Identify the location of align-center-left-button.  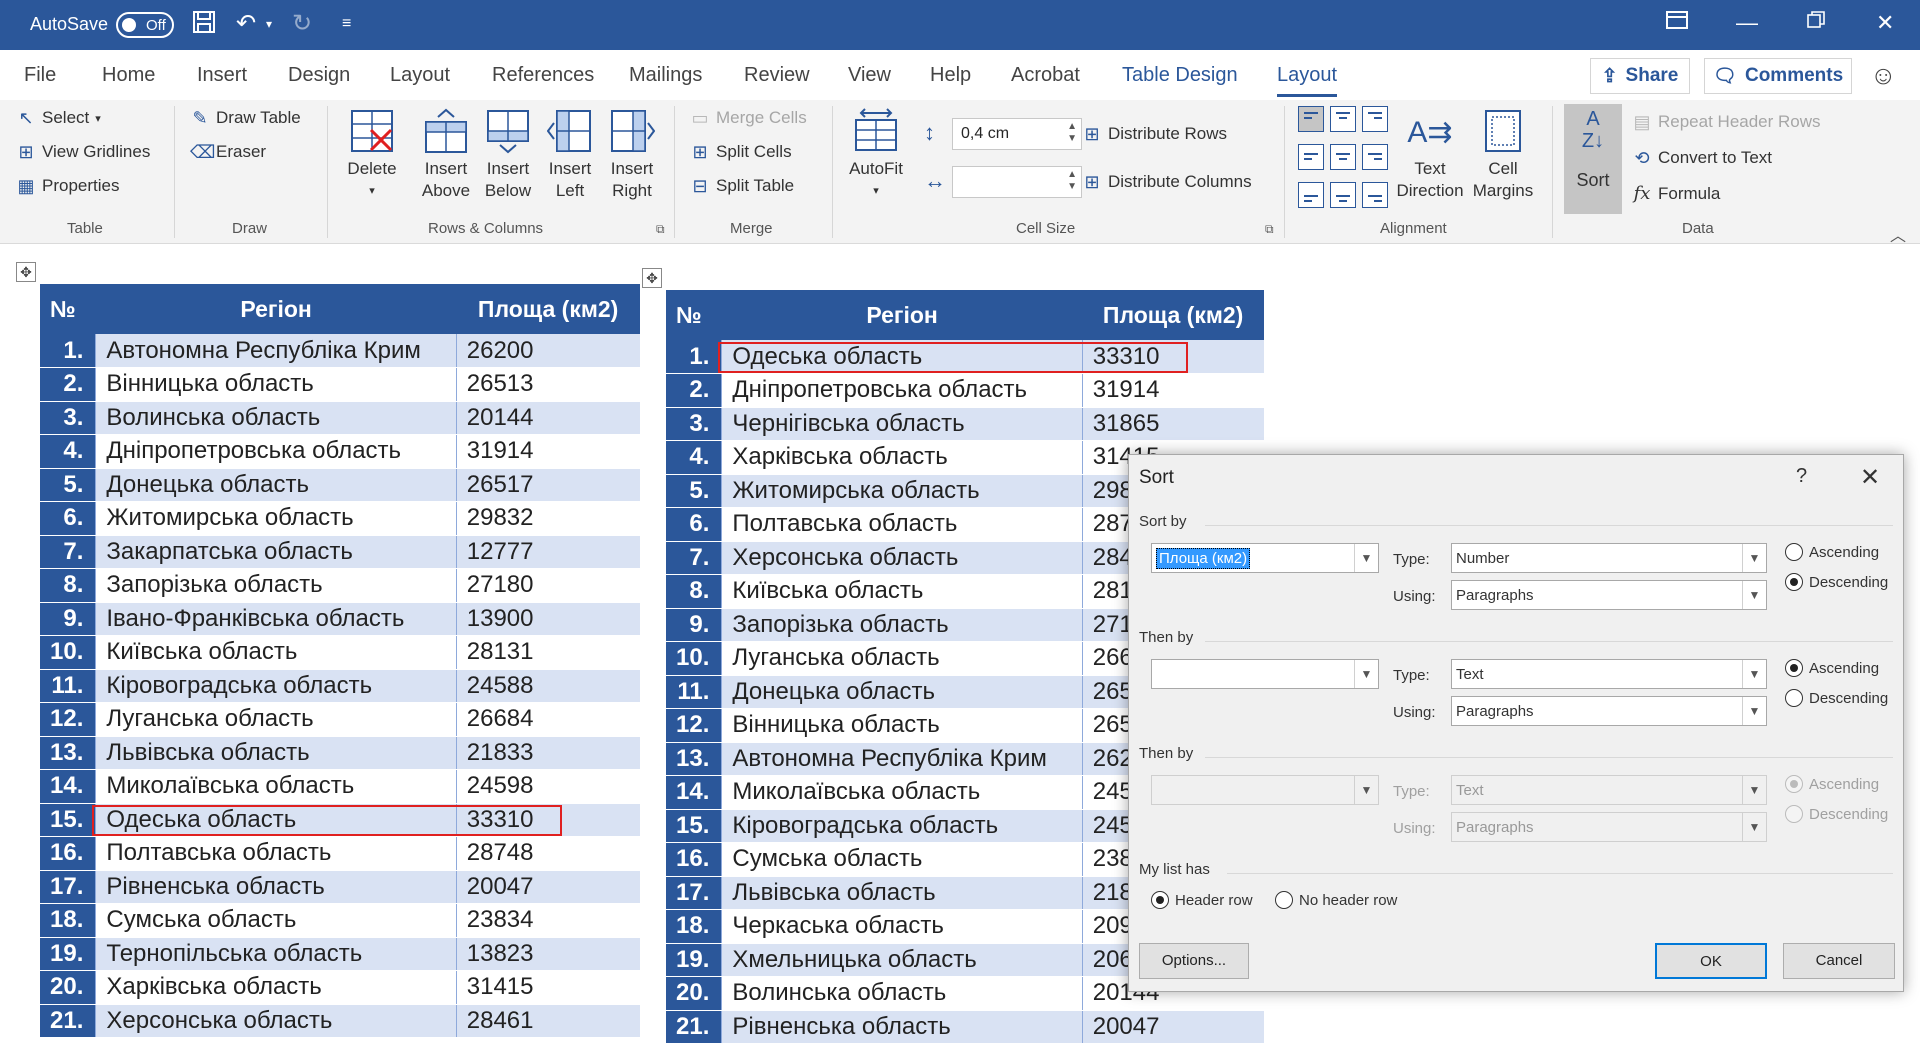
(1311, 157).